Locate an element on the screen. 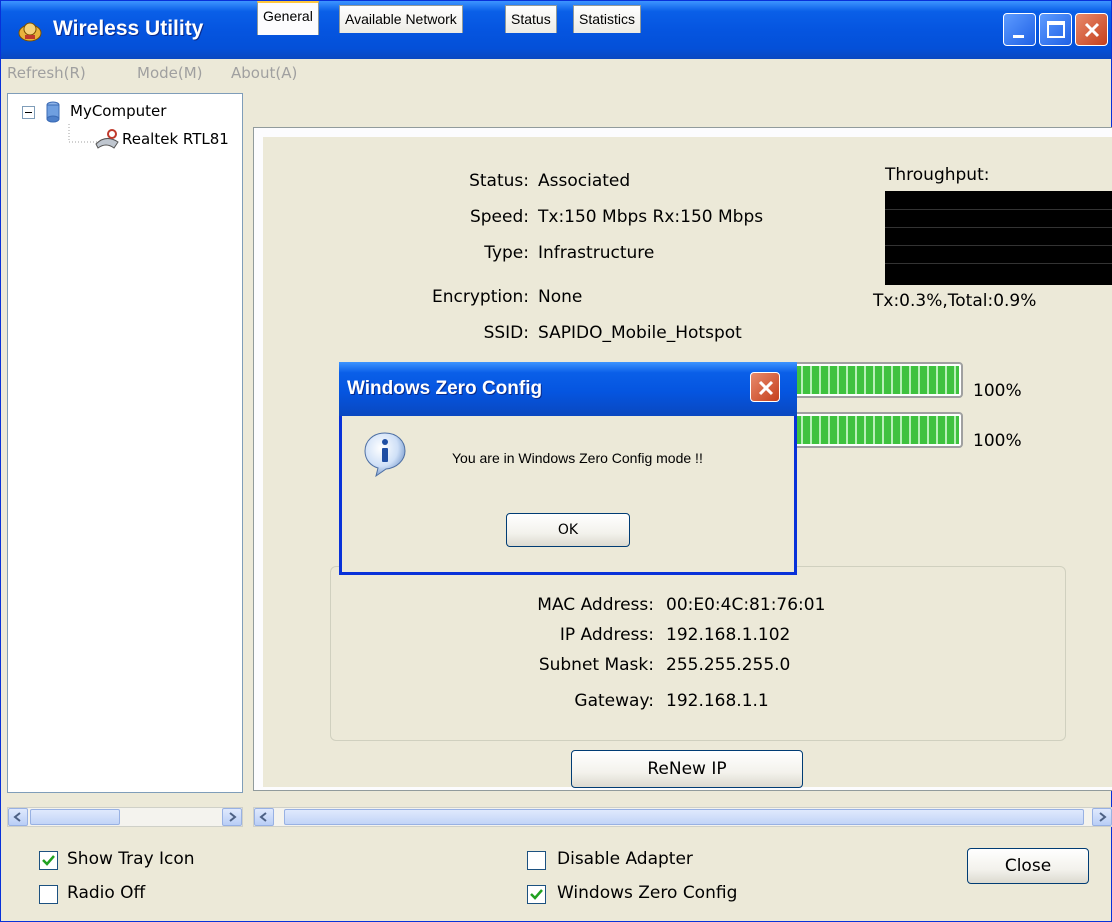  ok-button: OK is located at coordinates (568, 530).